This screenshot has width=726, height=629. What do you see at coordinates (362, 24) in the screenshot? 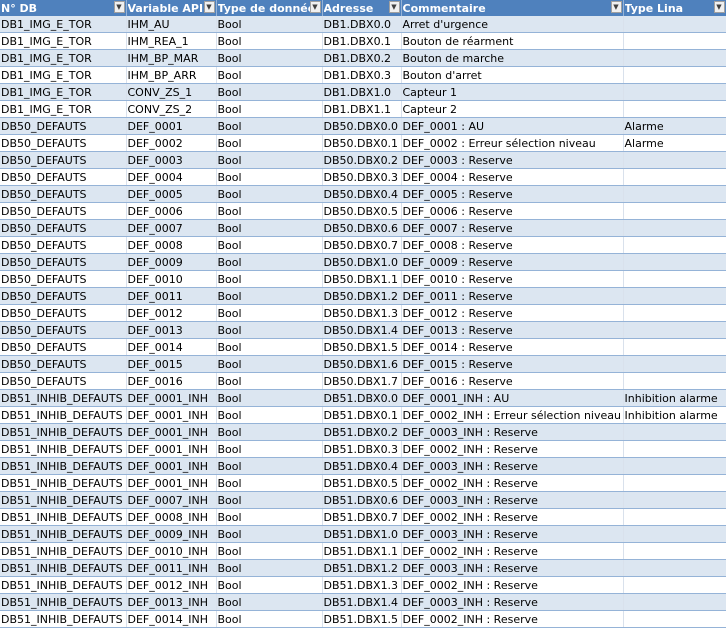
I see `table-cell: DB1.DBX0.0` at bounding box center [362, 24].